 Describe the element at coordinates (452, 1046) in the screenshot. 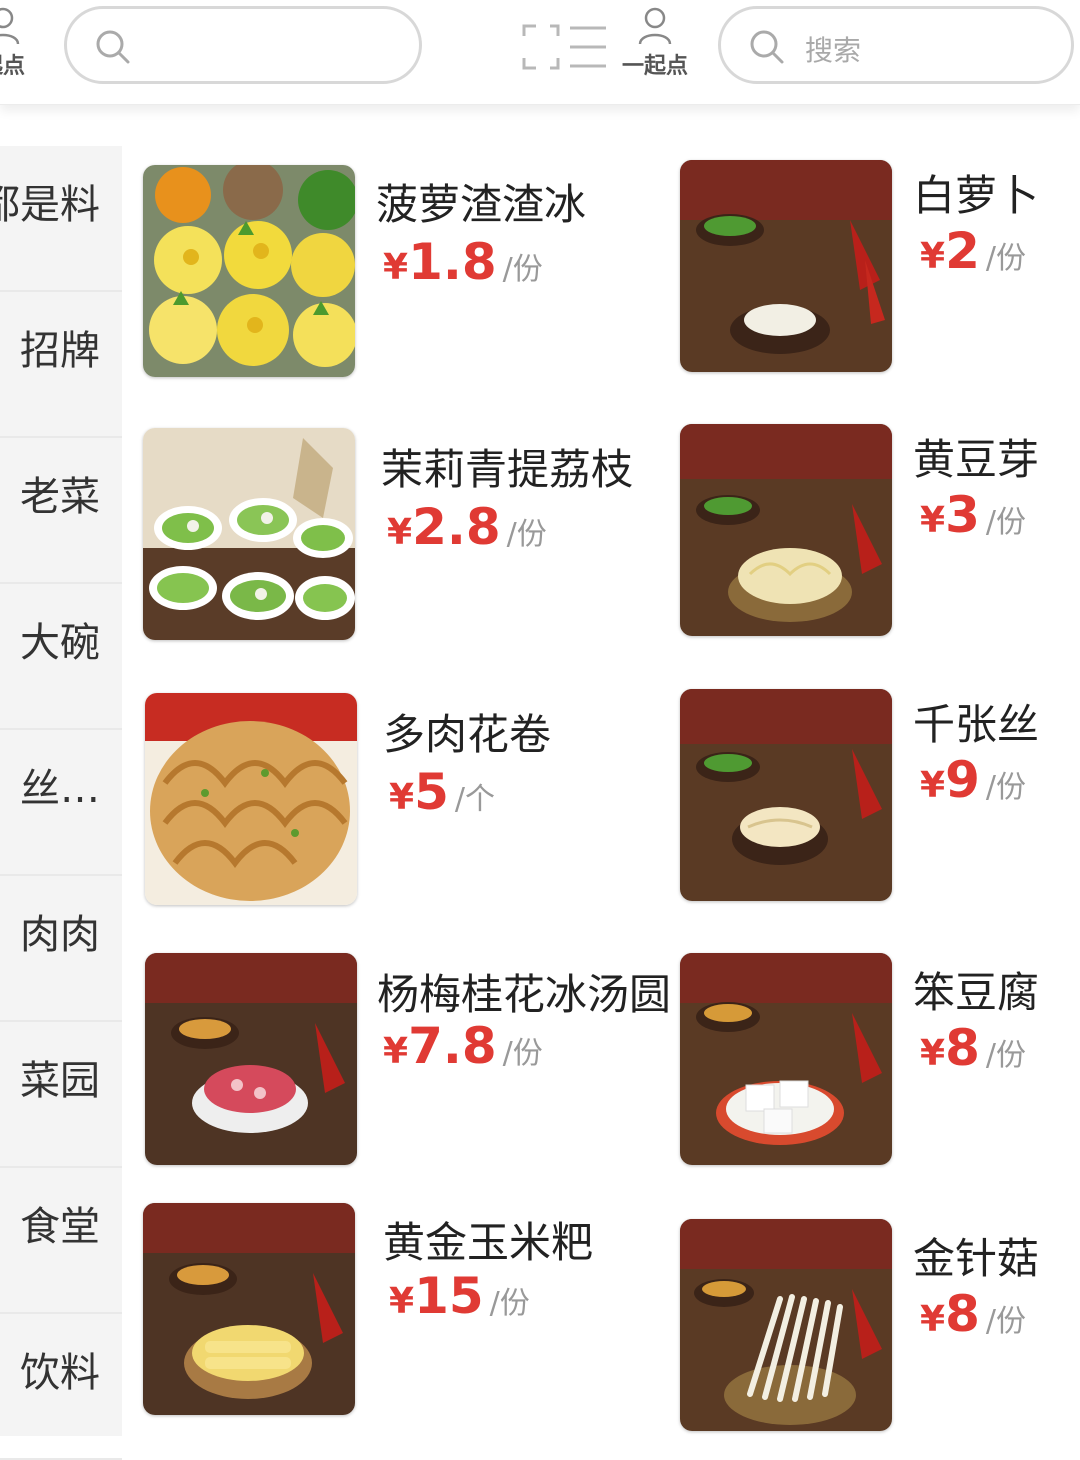

I see `price-value: 7.8` at that location.